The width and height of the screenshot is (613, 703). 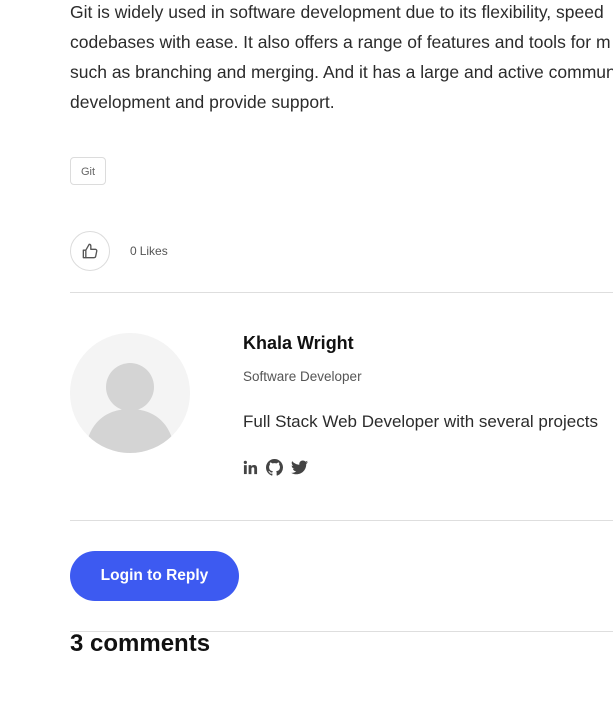 I want to click on likes-count: 0 Likes, so click(x=150, y=251).